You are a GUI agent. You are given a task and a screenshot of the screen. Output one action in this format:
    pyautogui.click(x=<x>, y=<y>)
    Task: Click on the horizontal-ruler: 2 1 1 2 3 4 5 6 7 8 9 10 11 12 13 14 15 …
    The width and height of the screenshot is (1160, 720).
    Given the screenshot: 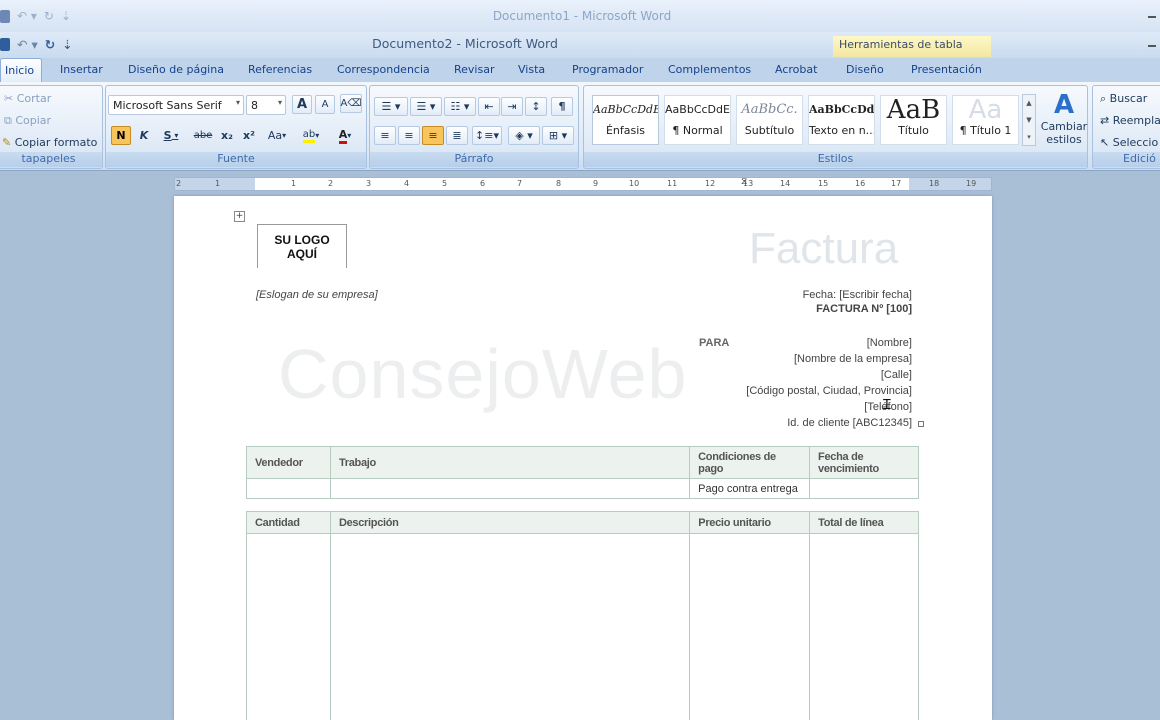 What is the action you would take?
    pyautogui.click(x=583, y=184)
    